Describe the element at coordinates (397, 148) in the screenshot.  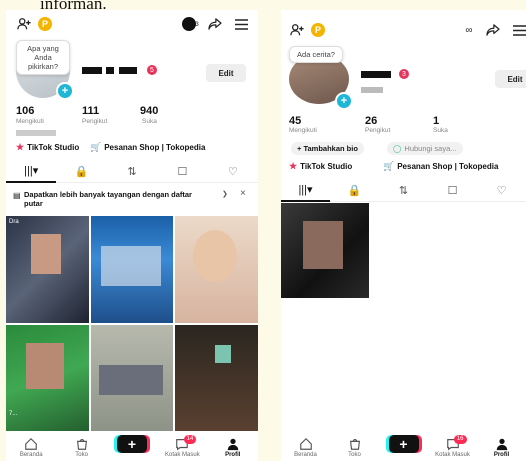
I see `chat-icon: ◯` at that location.